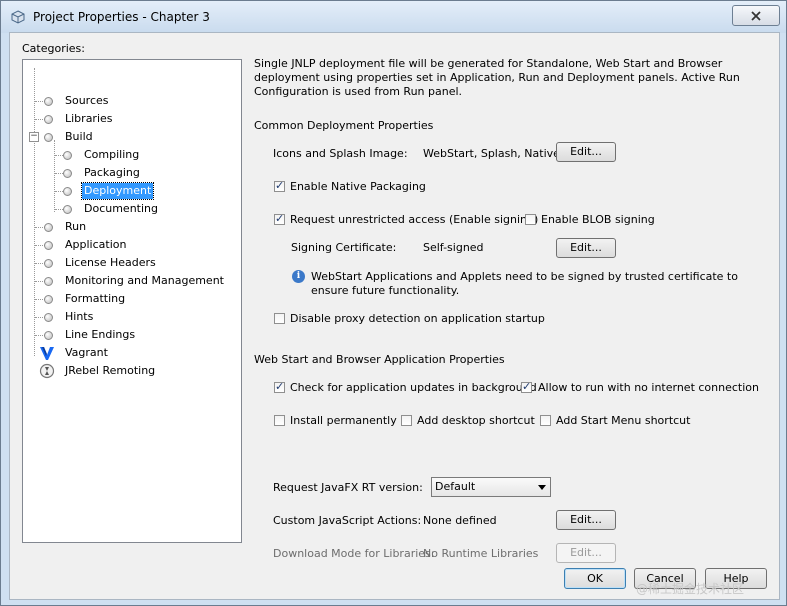 This screenshot has width=787, height=606. Describe the element at coordinates (476, 420) in the screenshot. I see `add-desktop-shortcut-label: Add desktop shortcut` at that location.